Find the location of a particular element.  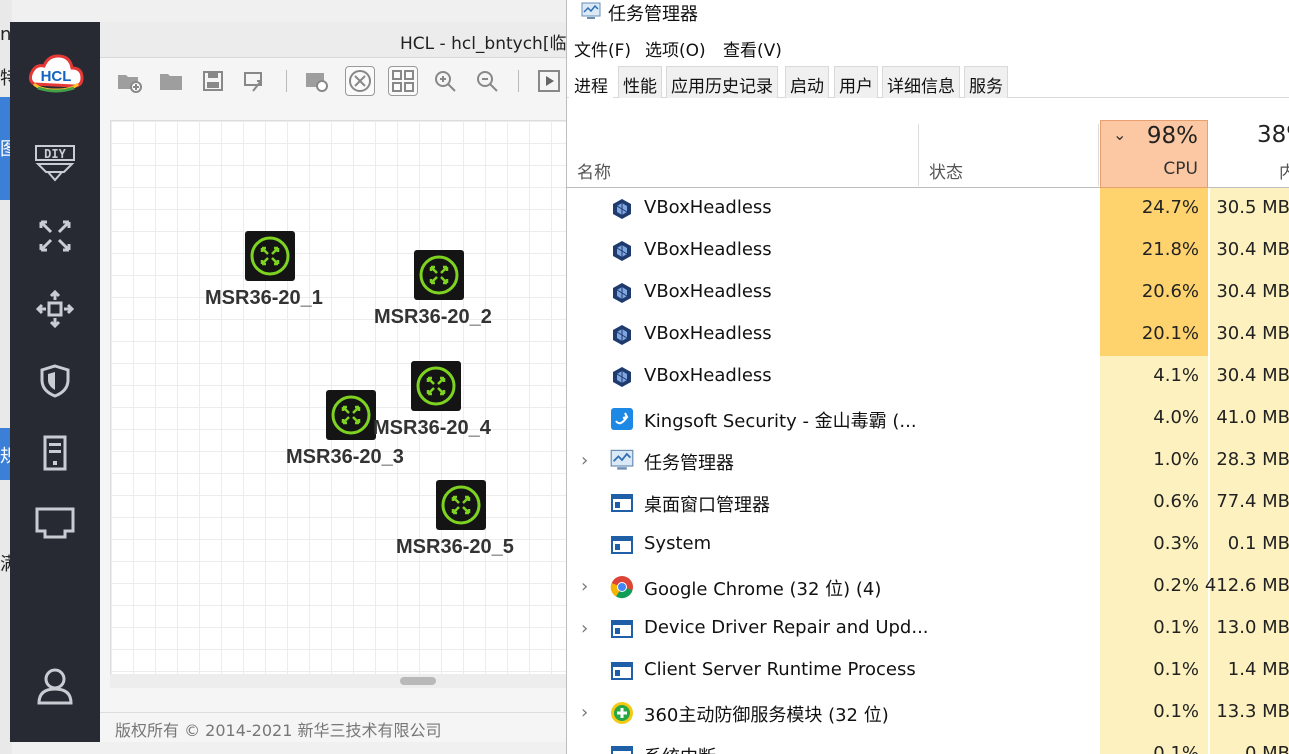

user-icon is located at coordinates (55, 686).